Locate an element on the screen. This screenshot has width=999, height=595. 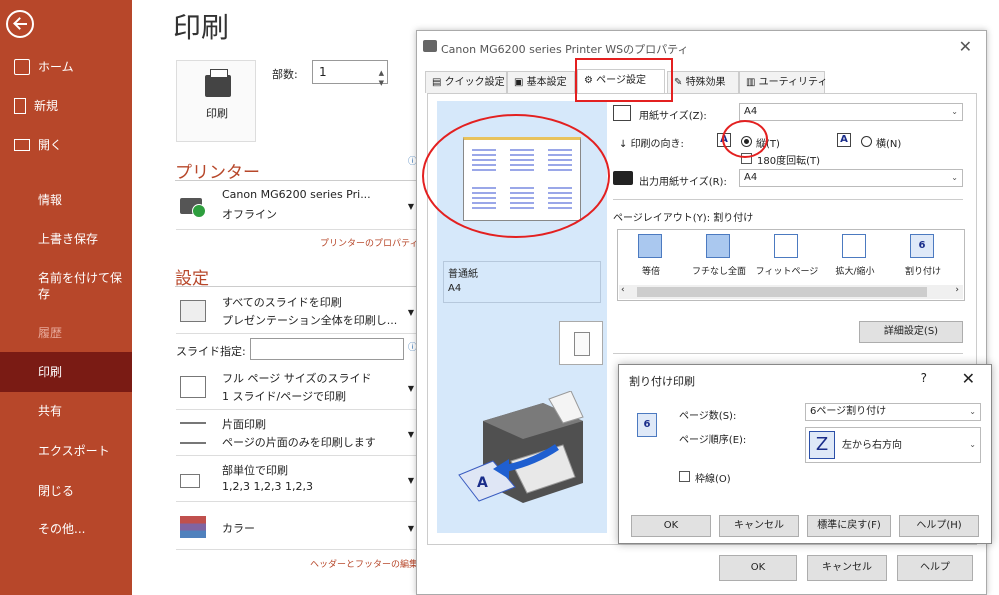
sidebar-item-share: 共有 is located at coordinates (66, 411).